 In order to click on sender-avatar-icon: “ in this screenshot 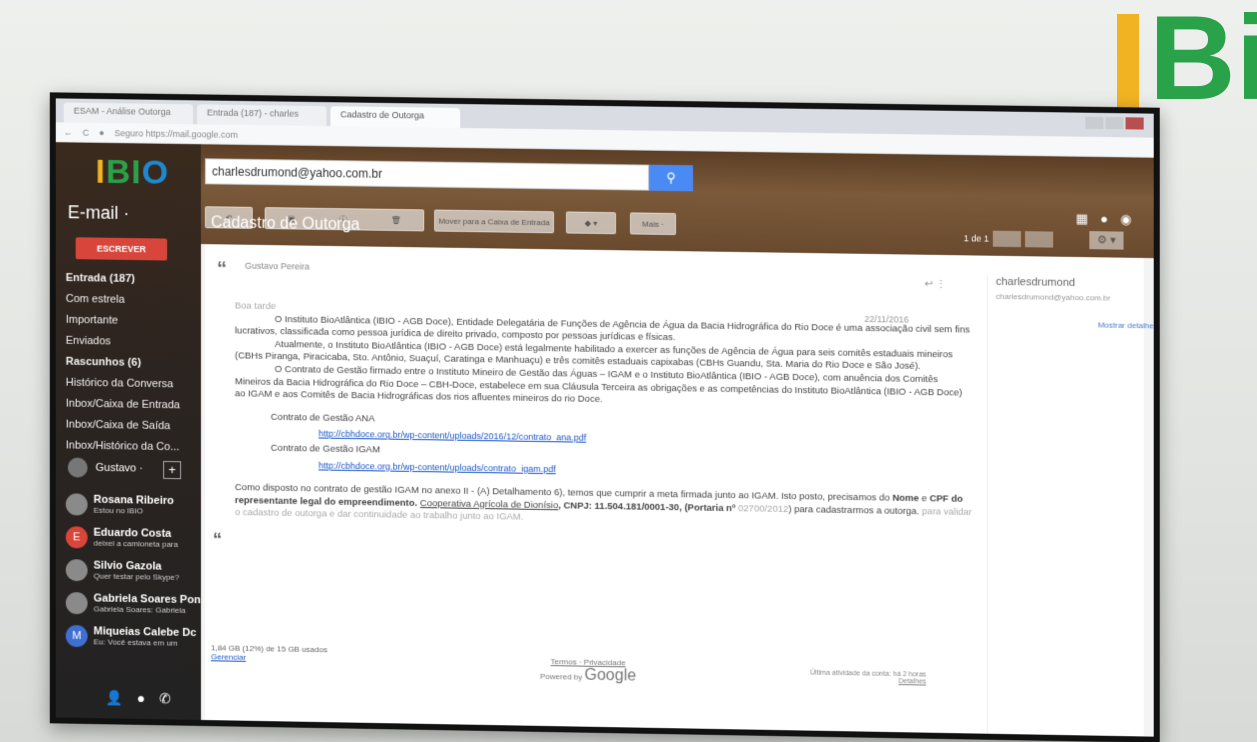, I will do `click(221, 269)`.